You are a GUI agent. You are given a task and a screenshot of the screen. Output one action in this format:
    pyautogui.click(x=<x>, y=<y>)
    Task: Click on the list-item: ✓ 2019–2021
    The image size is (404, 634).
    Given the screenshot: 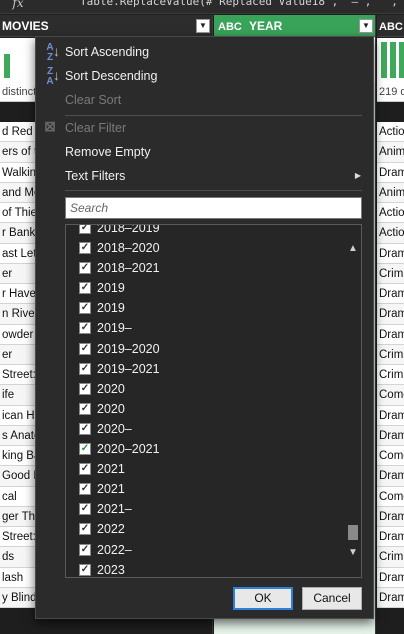 What is the action you would take?
    pyautogui.click(x=206, y=369)
    